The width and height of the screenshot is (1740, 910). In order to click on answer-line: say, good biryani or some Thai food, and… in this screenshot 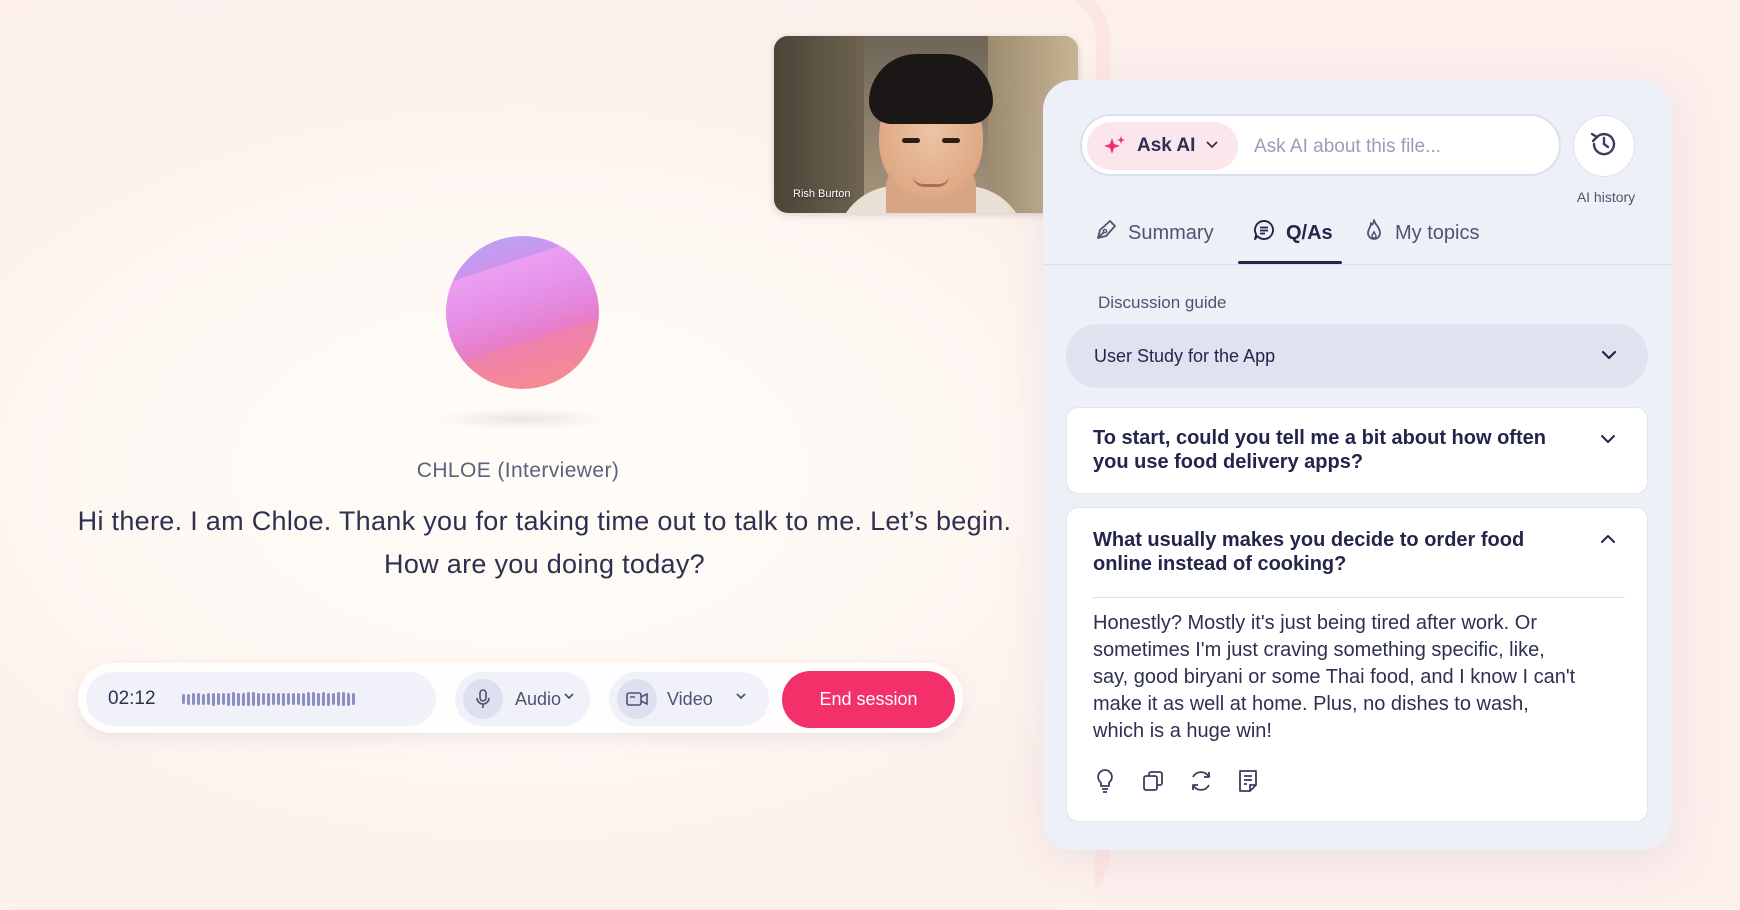, I will do `click(1334, 677)`.